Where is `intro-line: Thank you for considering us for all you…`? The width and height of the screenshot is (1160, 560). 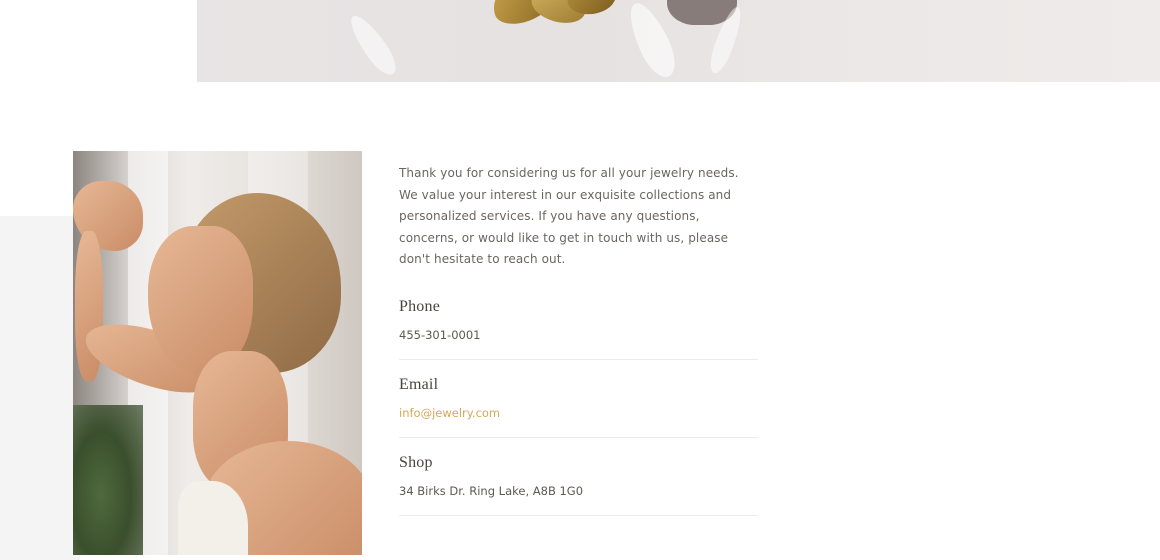 intro-line: Thank you for considering us for all you… is located at coordinates (569, 173).